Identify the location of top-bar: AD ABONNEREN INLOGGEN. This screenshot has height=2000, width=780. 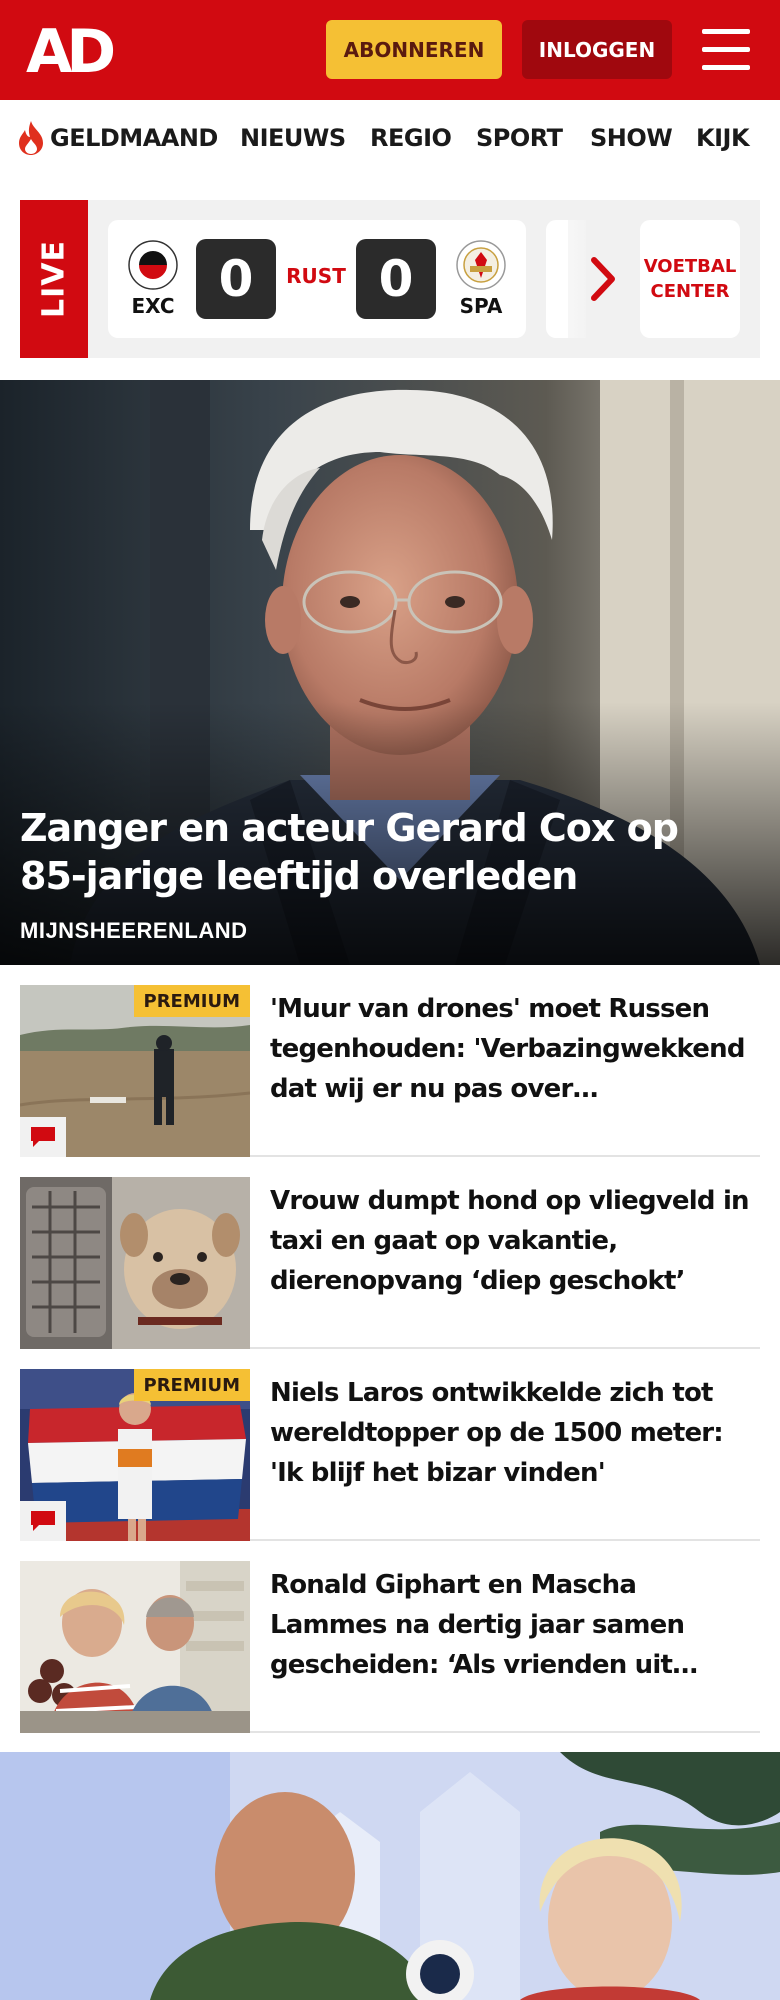
(390, 50).